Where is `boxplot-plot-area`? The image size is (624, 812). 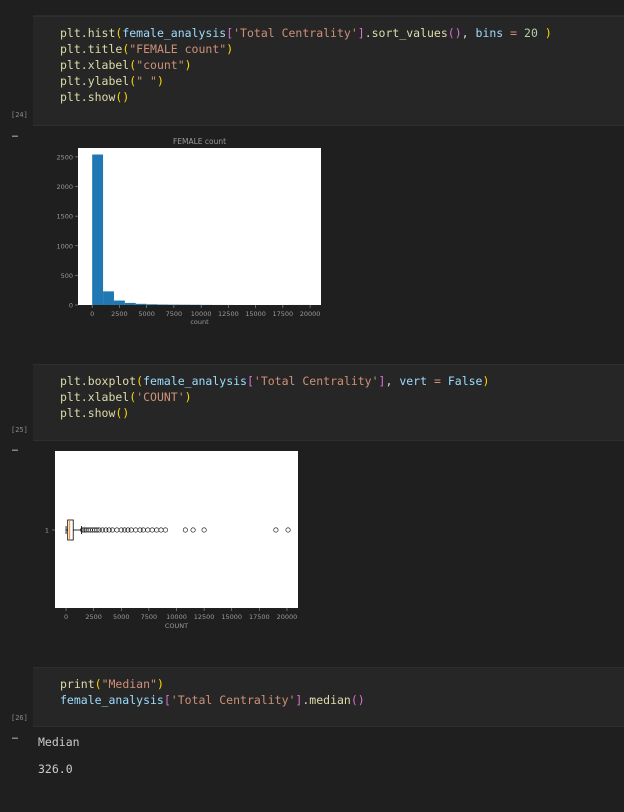
boxplot-plot-area is located at coordinates (176, 529).